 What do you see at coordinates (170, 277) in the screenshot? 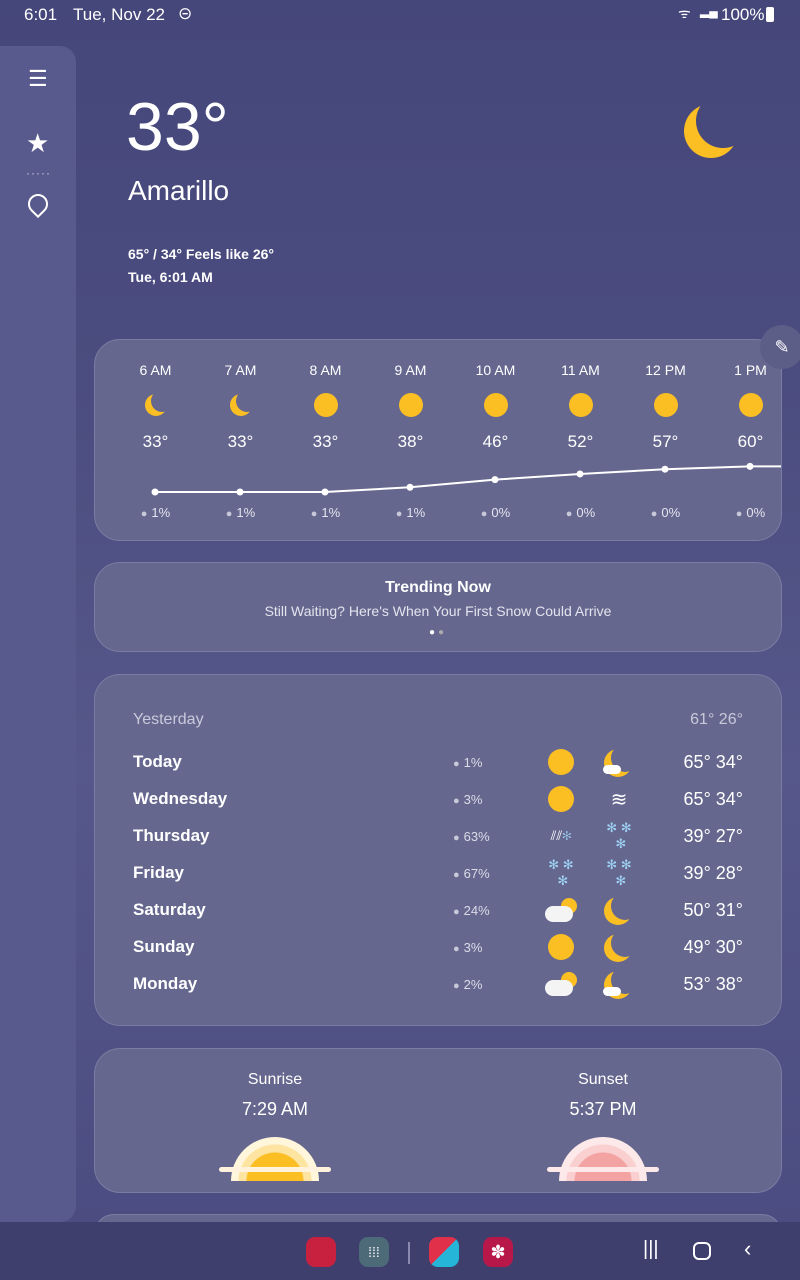
I see `updated-time: Tue, 6:01 AM` at bounding box center [170, 277].